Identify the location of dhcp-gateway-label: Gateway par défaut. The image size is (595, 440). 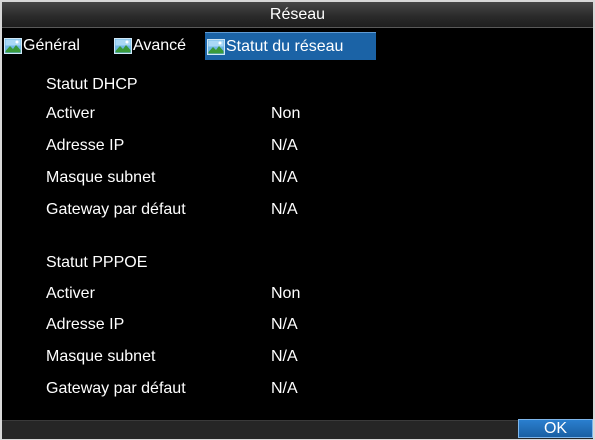
(116, 209).